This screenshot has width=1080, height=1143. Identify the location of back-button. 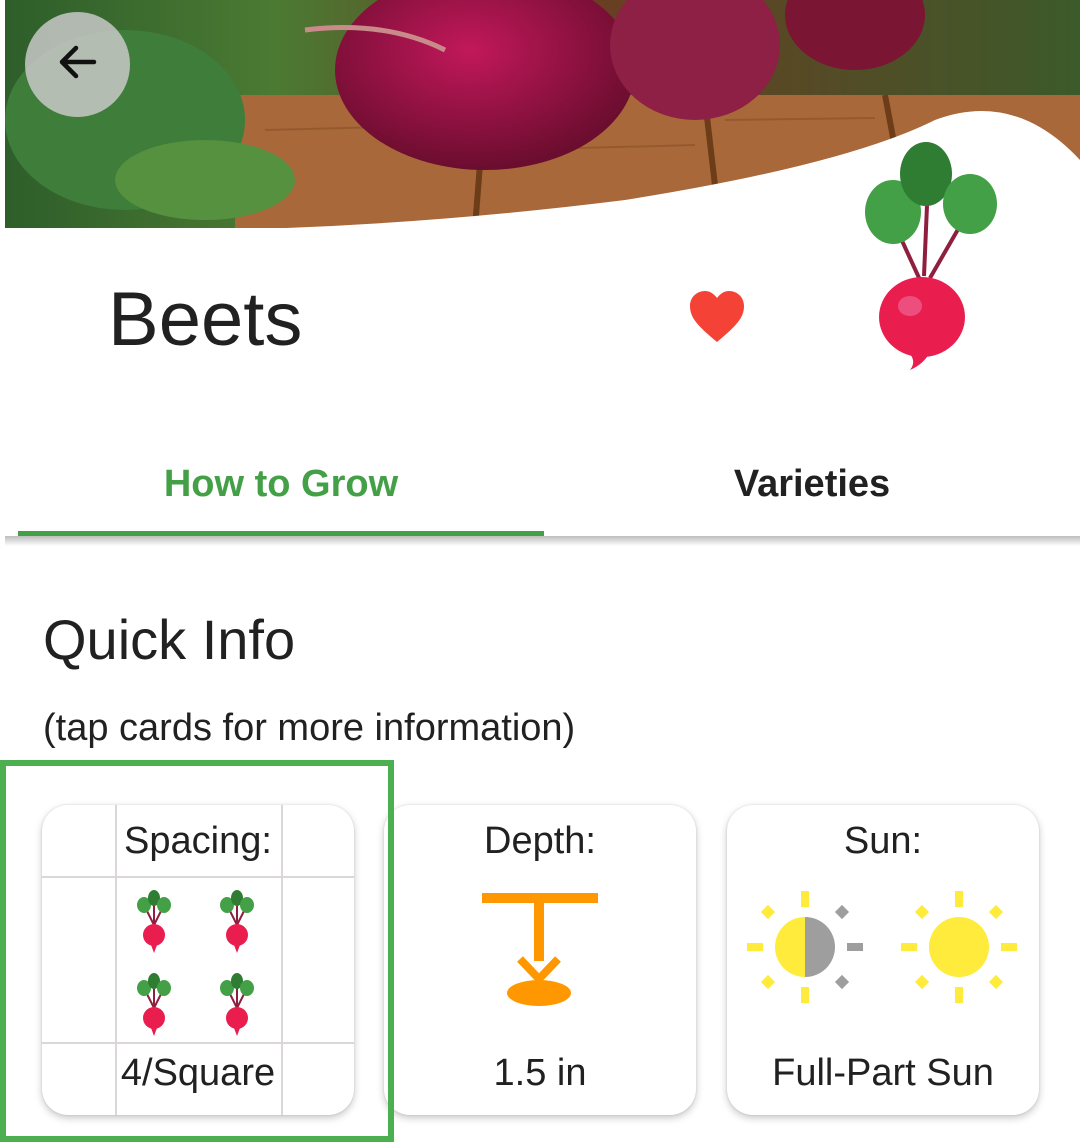
(77, 64).